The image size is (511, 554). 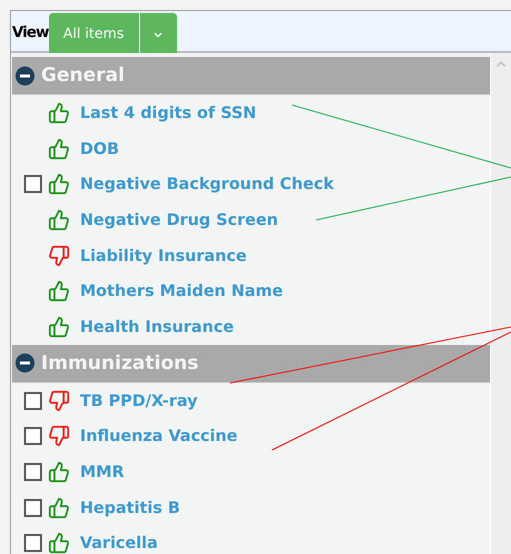 What do you see at coordinates (102, 472) in the screenshot?
I see `item-link: MMR` at bounding box center [102, 472].